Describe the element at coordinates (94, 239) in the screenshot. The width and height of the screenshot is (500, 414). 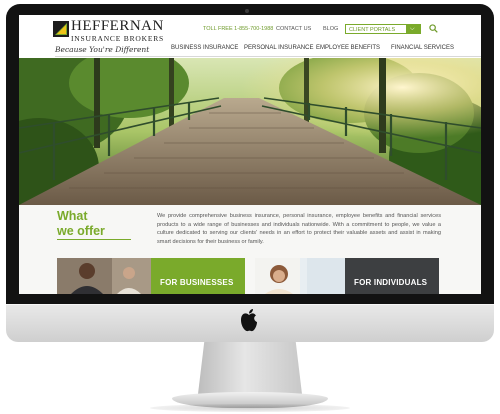
I see `offer-underline` at that location.